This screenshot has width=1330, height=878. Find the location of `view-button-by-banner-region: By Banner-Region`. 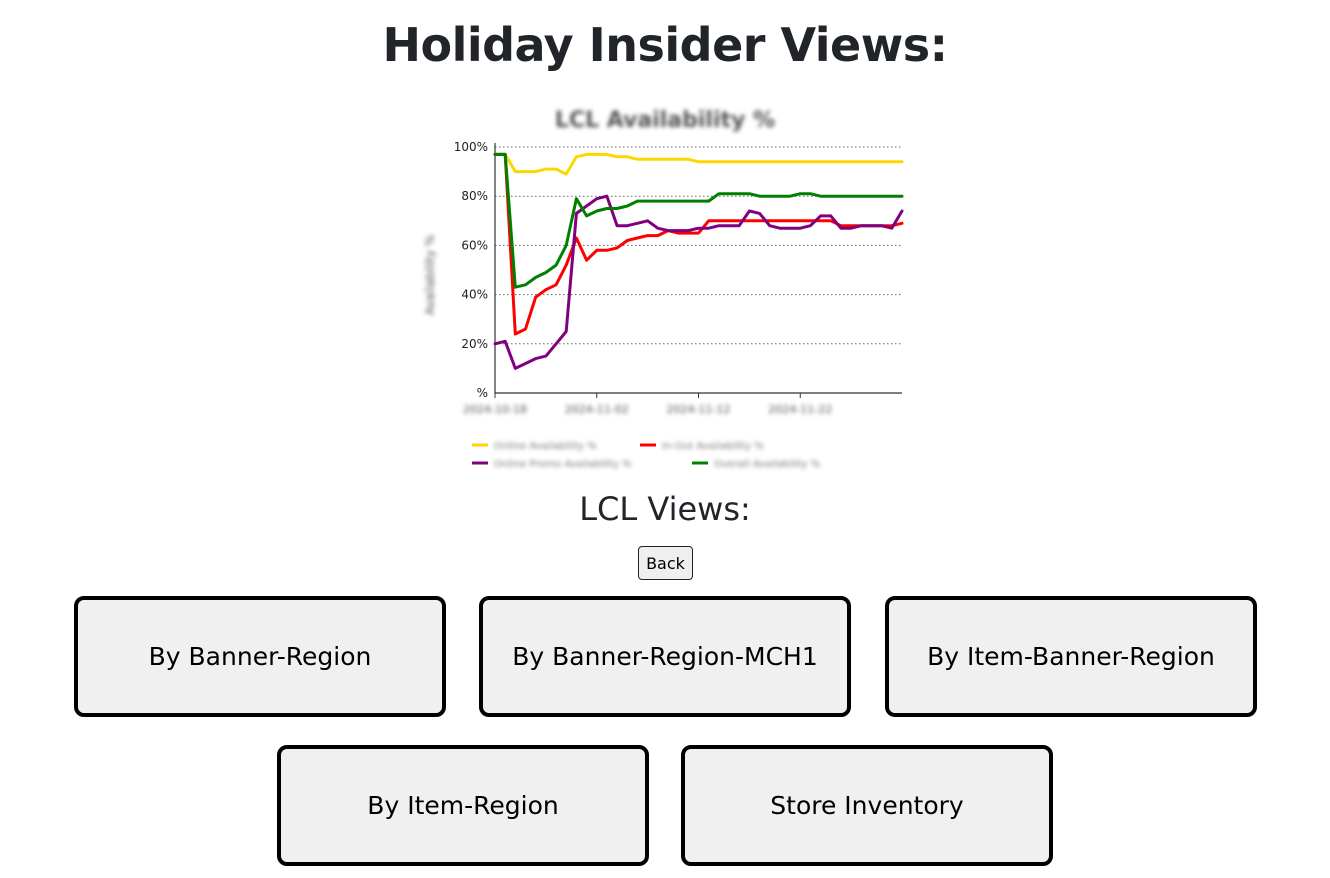

view-button-by-banner-region: By Banner-Region is located at coordinates (260, 656).